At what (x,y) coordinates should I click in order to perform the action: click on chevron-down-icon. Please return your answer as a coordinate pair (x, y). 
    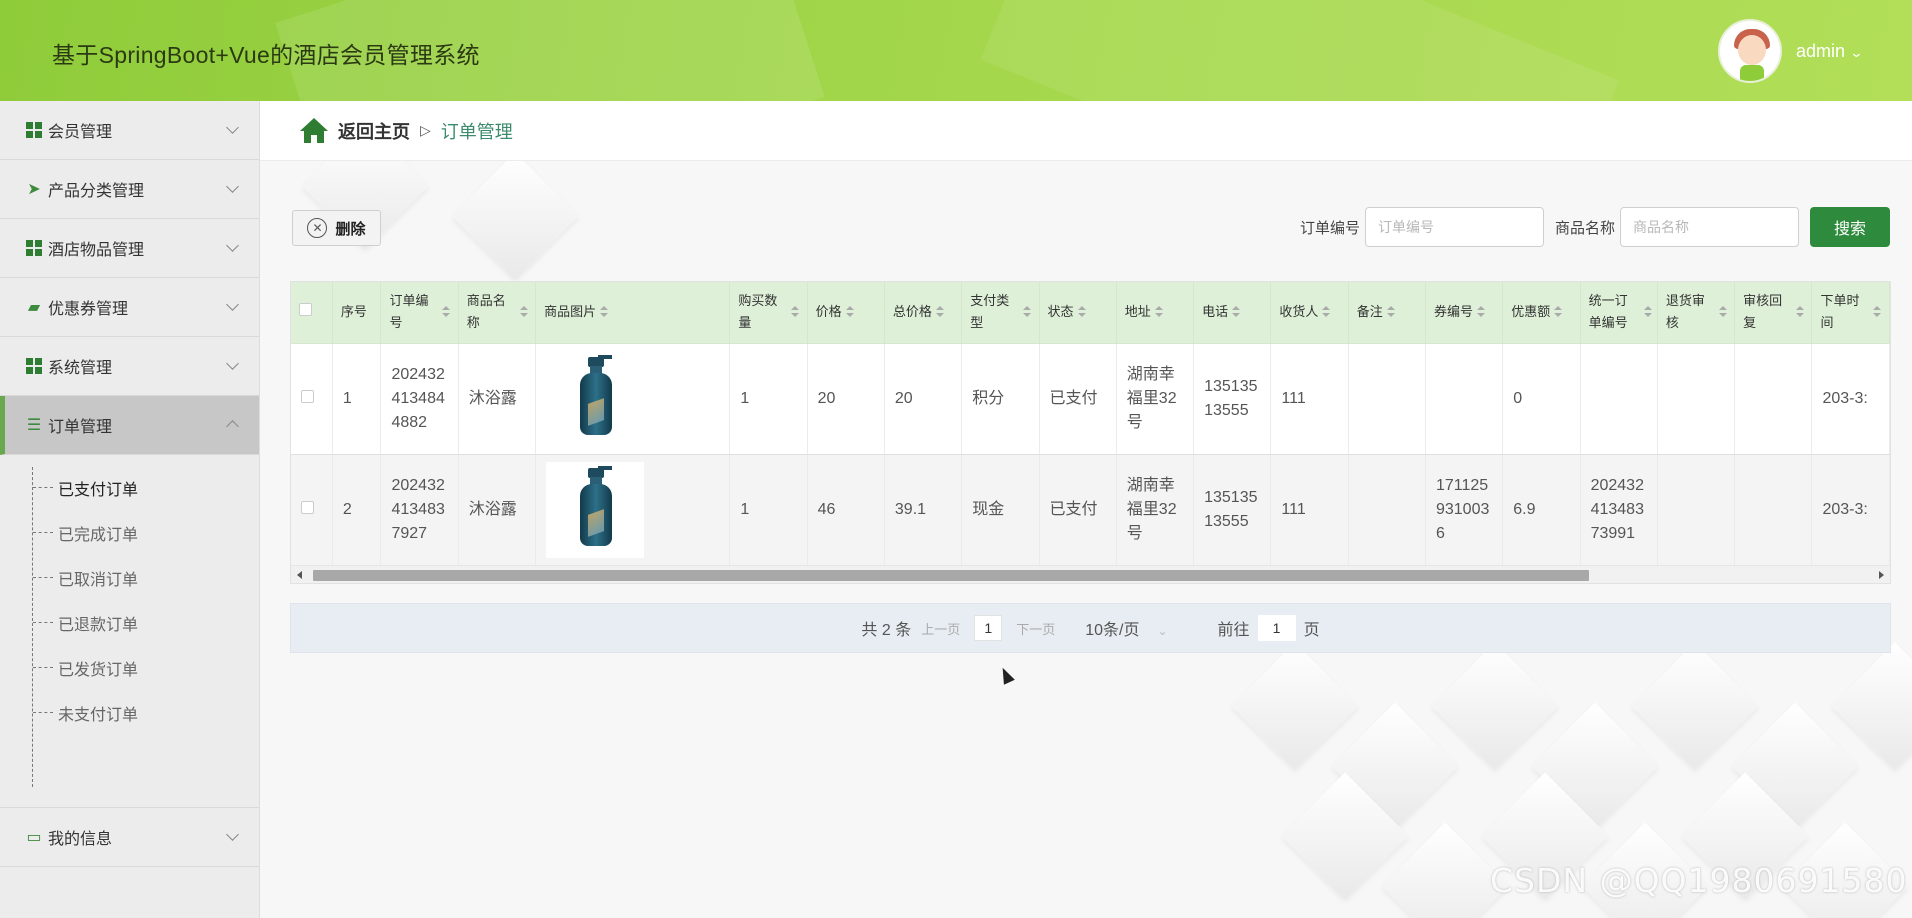
    Looking at the image, I should click on (232, 834).